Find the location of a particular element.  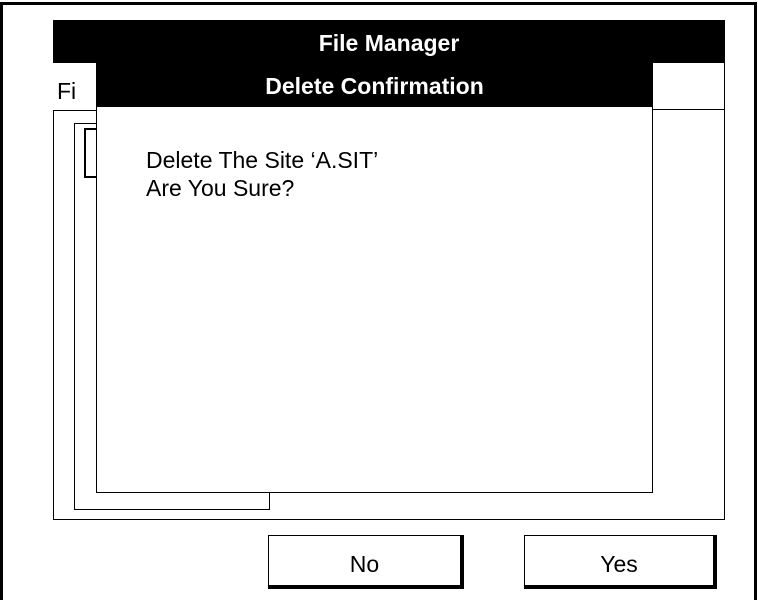

frame-right-border is located at coordinates (755, 301).